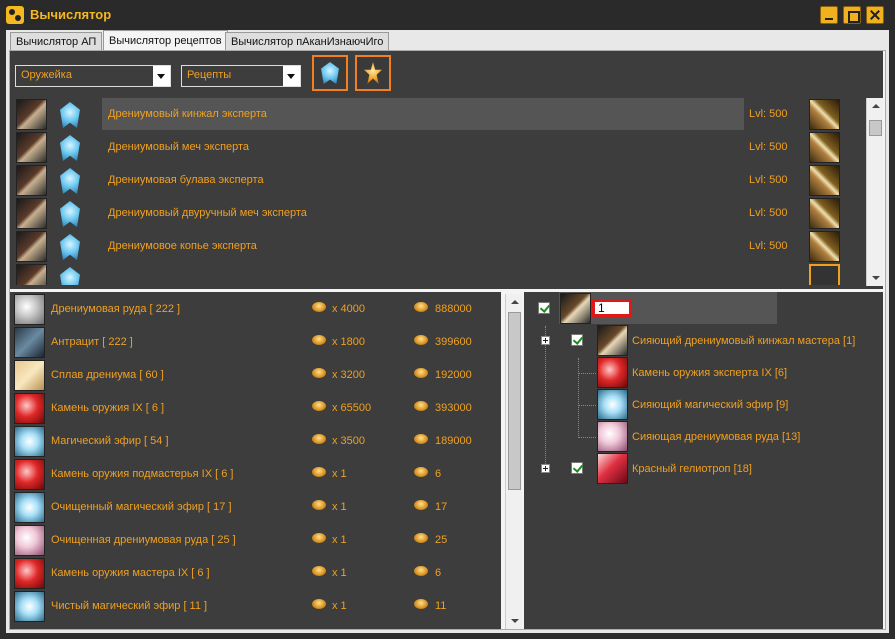 This screenshot has height=639, width=895. What do you see at coordinates (709, 373) in the screenshot?
I see `tree-node-label: Камень оружия эксперта IX [6]` at bounding box center [709, 373].